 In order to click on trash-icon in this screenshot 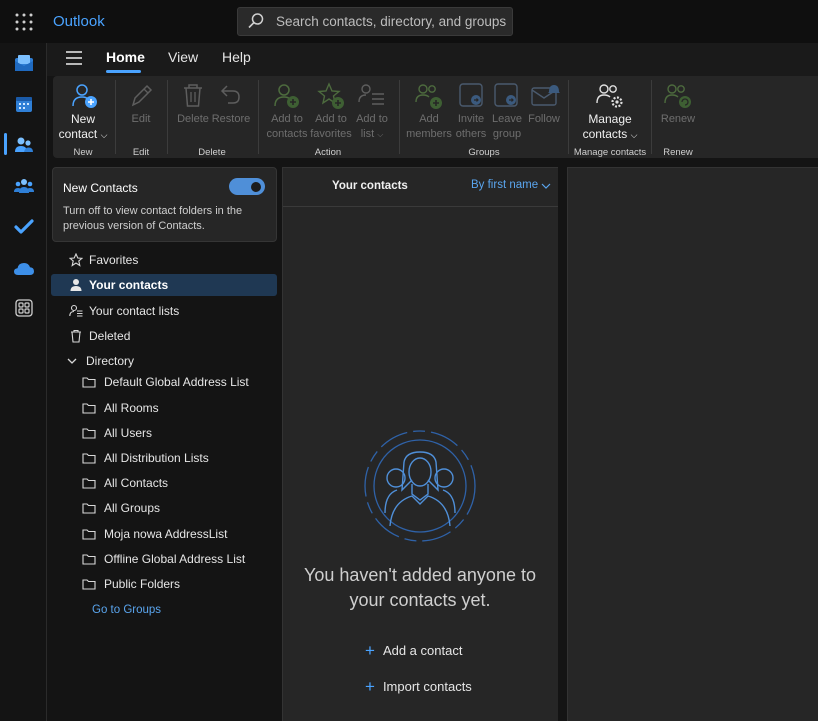, I will do `click(193, 95)`.